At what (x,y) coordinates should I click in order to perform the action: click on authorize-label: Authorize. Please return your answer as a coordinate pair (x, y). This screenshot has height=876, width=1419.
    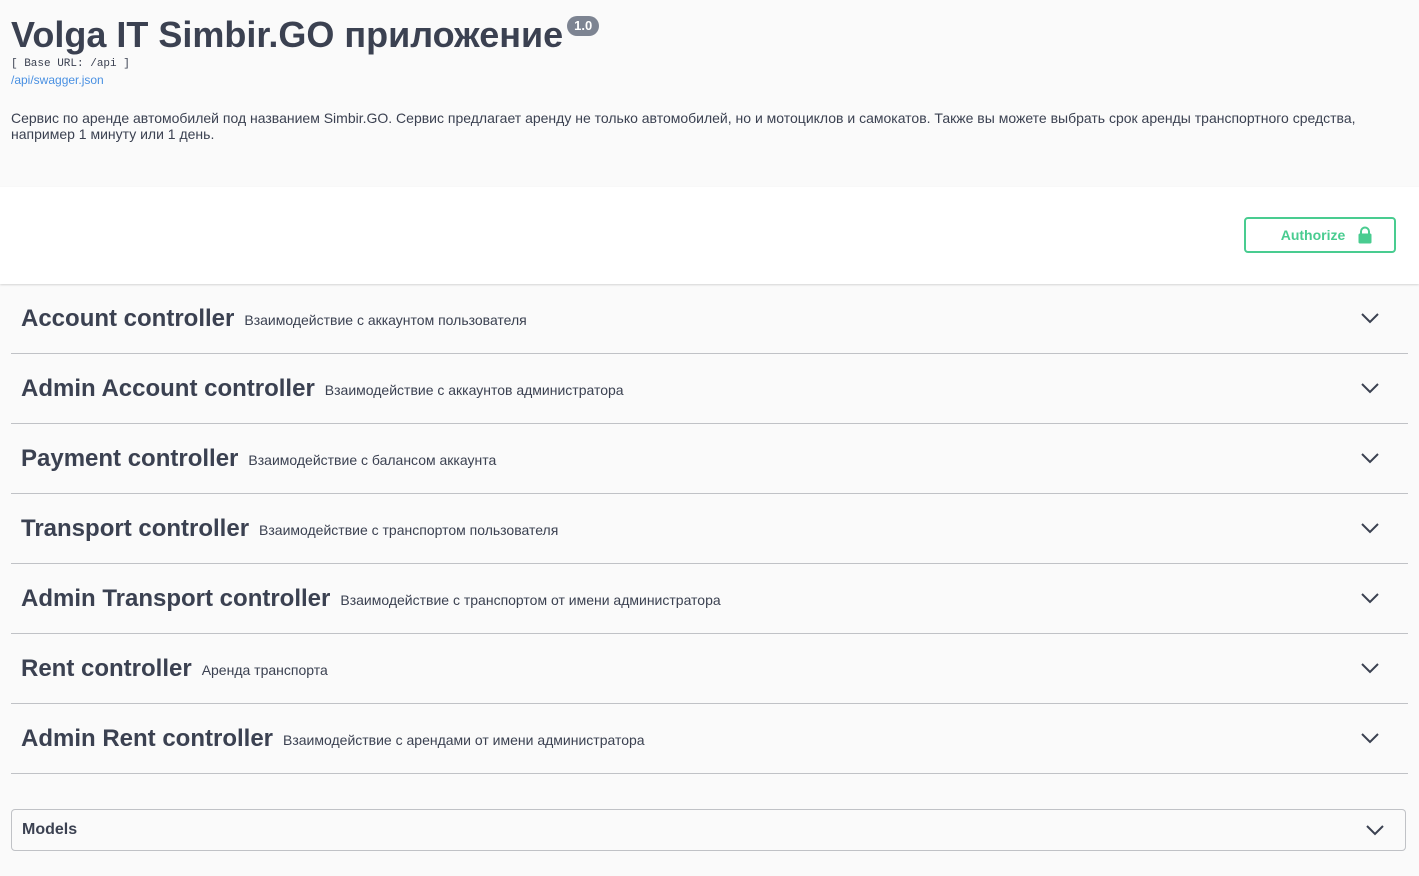
    Looking at the image, I should click on (1313, 235).